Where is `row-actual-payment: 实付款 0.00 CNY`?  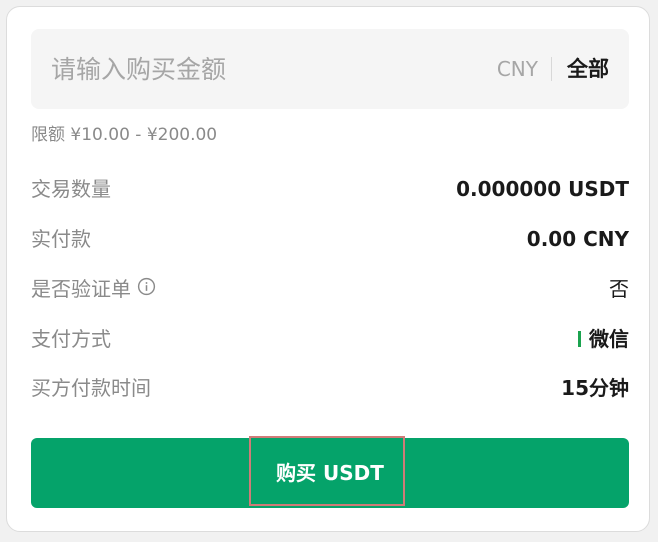 row-actual-payment: 实付款 0.00 CNY is located at coordinates (330, 239).